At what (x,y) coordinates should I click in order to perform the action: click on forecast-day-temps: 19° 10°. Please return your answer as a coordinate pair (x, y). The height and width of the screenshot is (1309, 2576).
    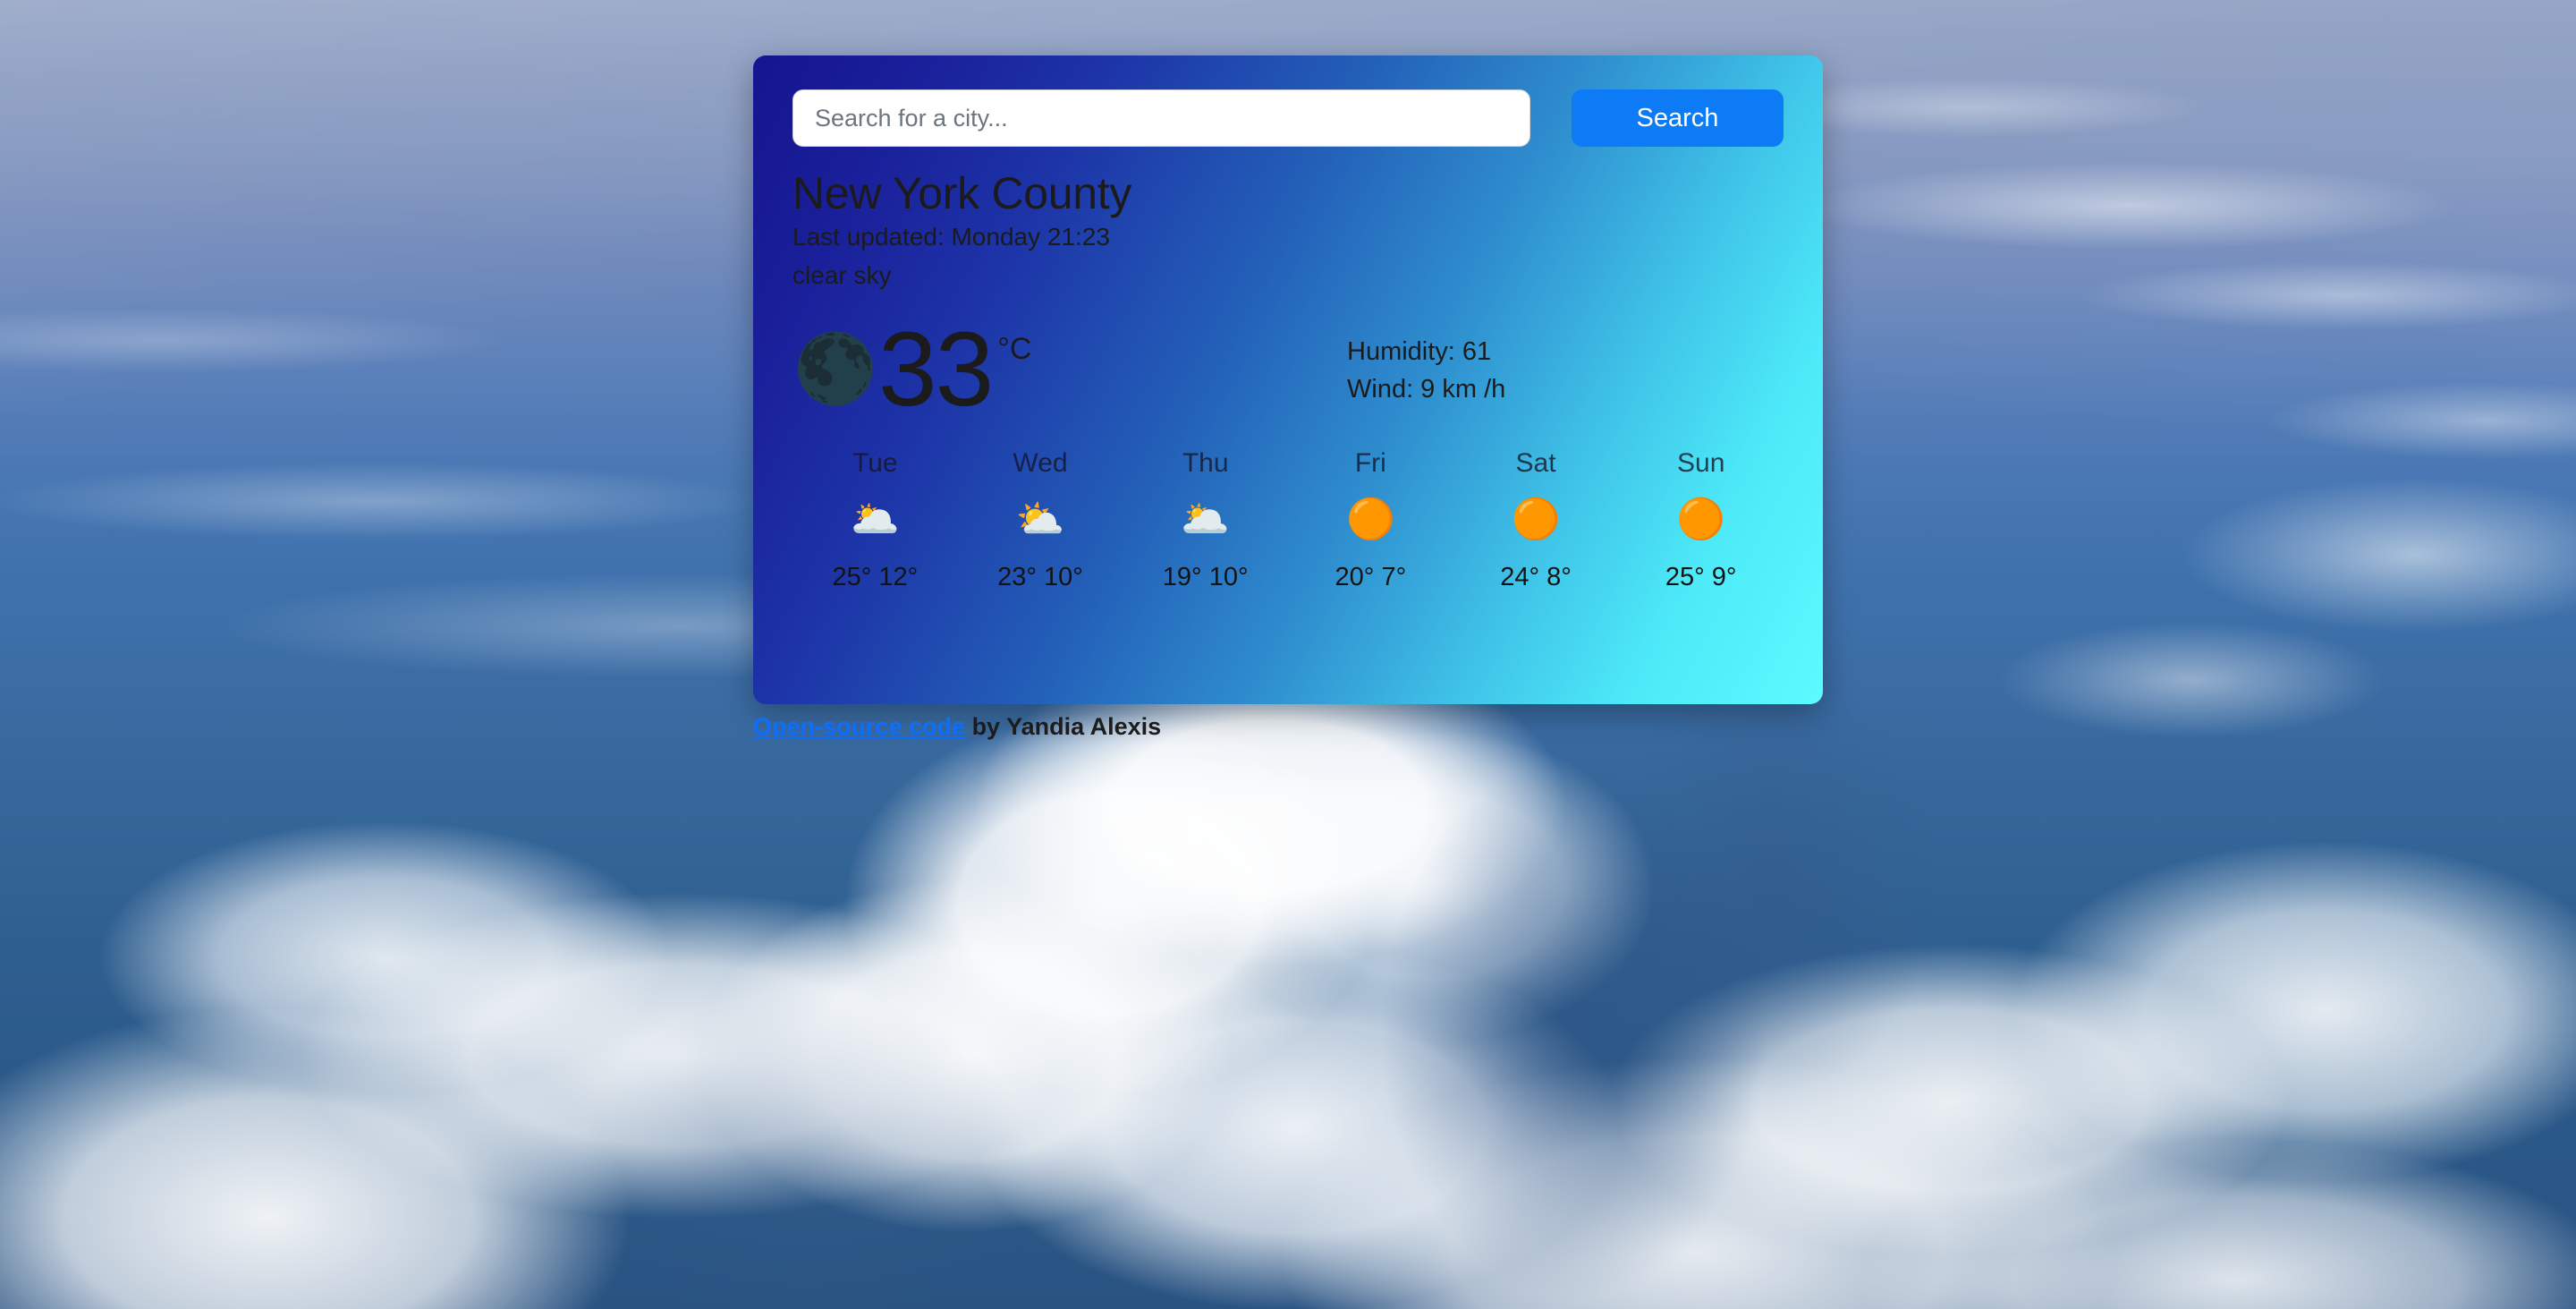
    Looking at the image, I should click on (1205, 577).